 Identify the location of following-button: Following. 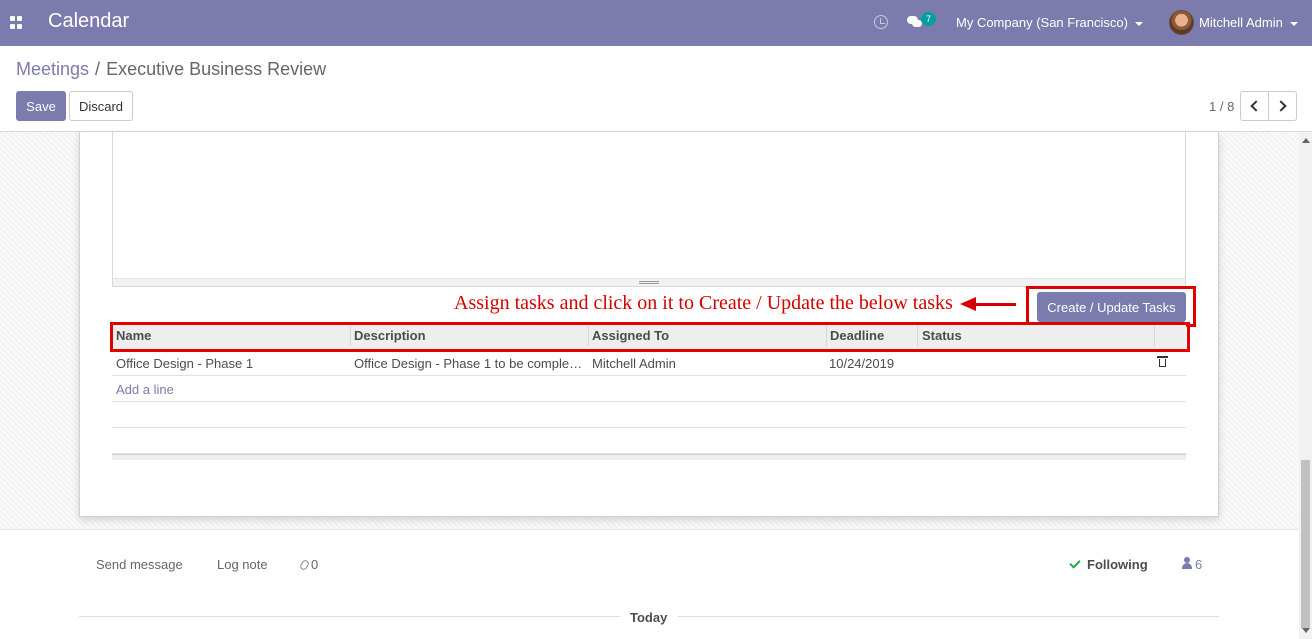
(1117, 564).